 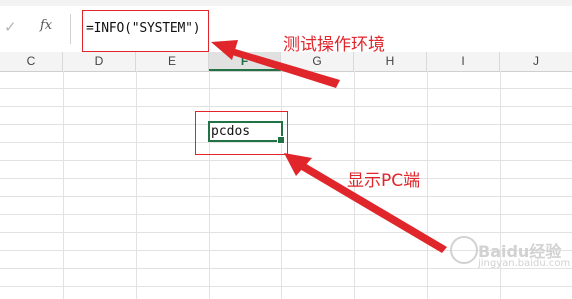 I want to click on column-header-j: J, so click(x=536, y=61).